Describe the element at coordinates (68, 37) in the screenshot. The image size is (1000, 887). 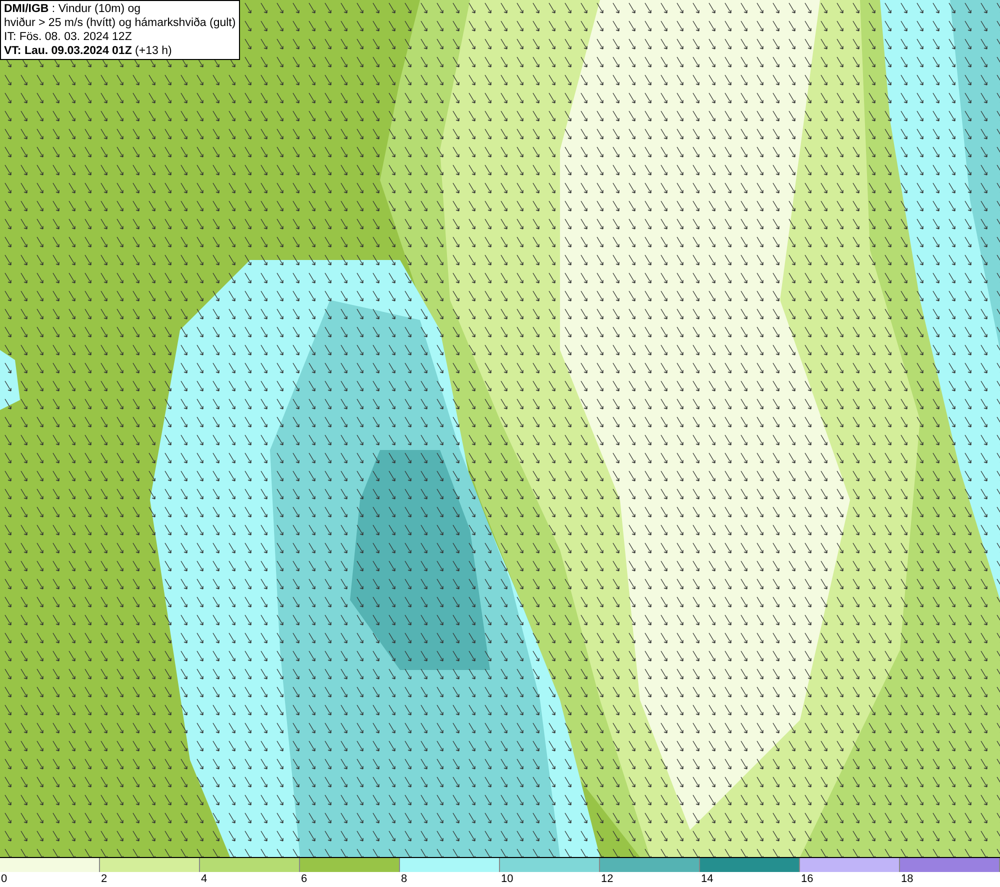
I see `title-line: IT: Fös. 08. 03. 2024 12Z` at that location.